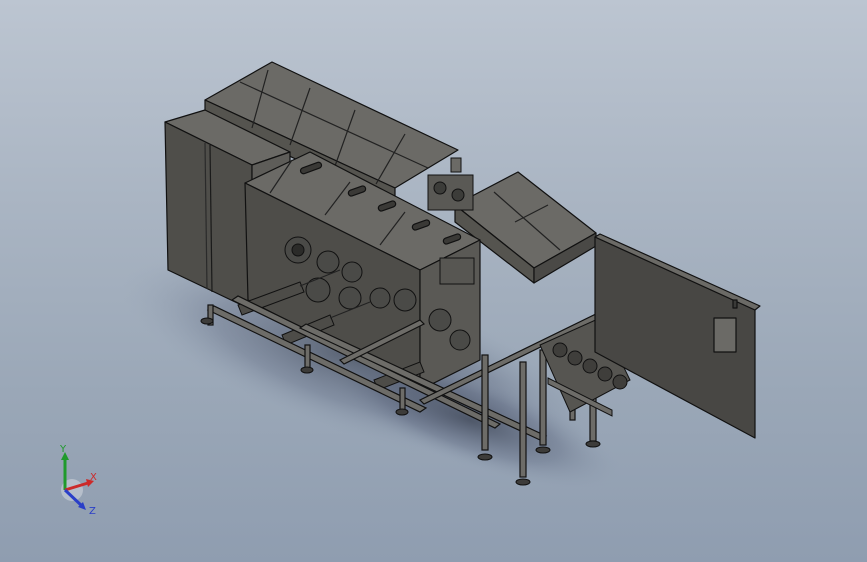 The image size is (867, 562). Describe the element at coordinates (78, 480) in the screenshot. I see `coordinate-triad: Y X Z` at that location.